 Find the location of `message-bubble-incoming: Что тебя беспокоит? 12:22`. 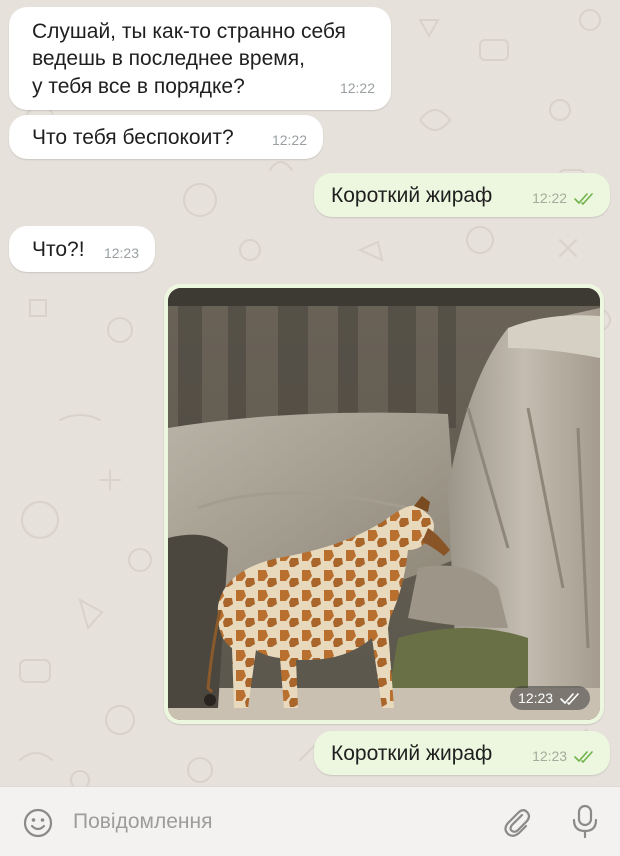

message-bubble-incoming: Что тебя беспокоит? 12:22 is located at coordinates (166, 137).